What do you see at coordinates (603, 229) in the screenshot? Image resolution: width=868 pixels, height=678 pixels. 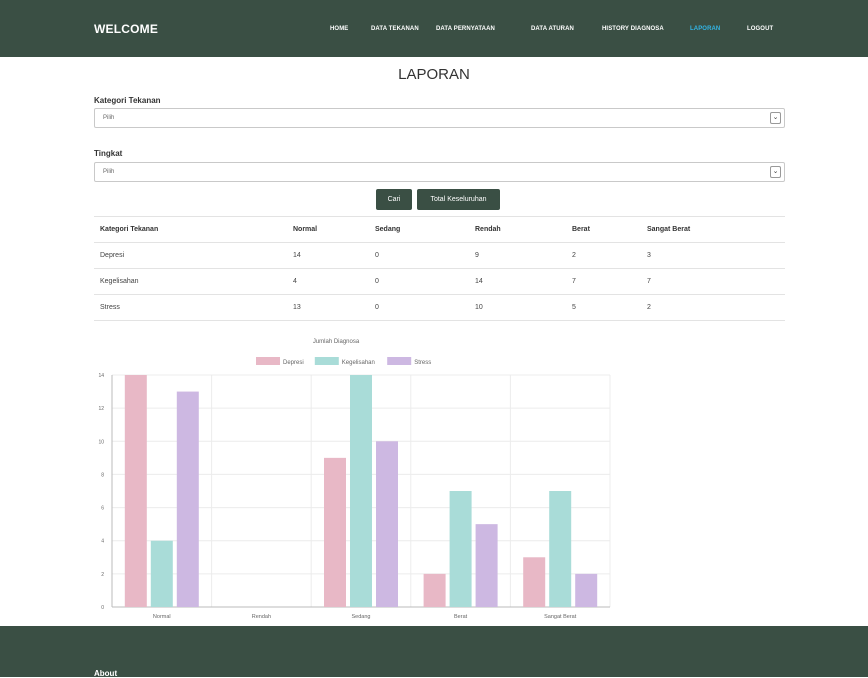 I see `header-berat: Berat` at bounding box center [603, 229].